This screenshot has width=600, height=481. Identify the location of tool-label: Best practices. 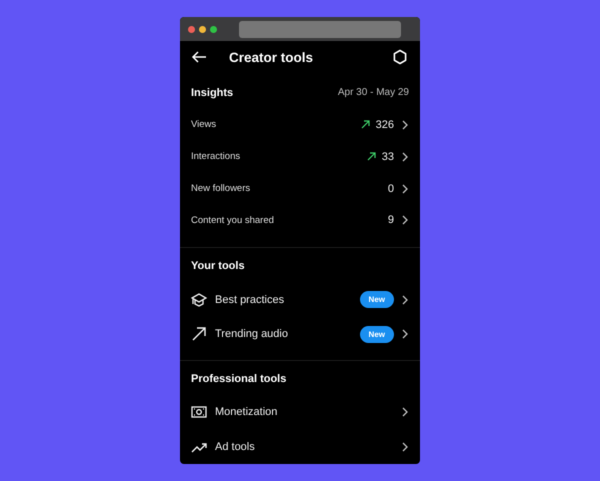
(250, 300).